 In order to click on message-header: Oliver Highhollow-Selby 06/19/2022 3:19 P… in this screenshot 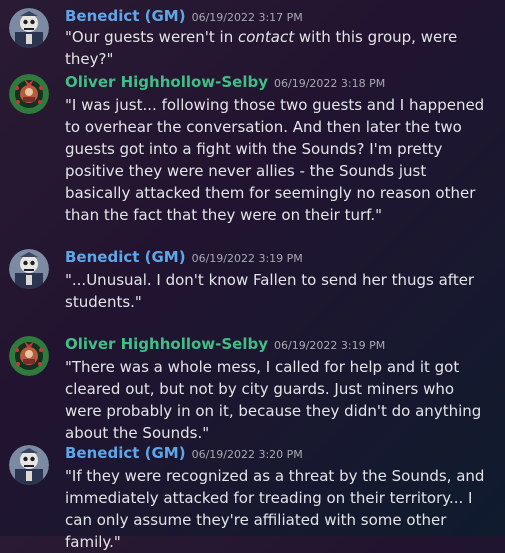, I will do `click(225, 345)`.